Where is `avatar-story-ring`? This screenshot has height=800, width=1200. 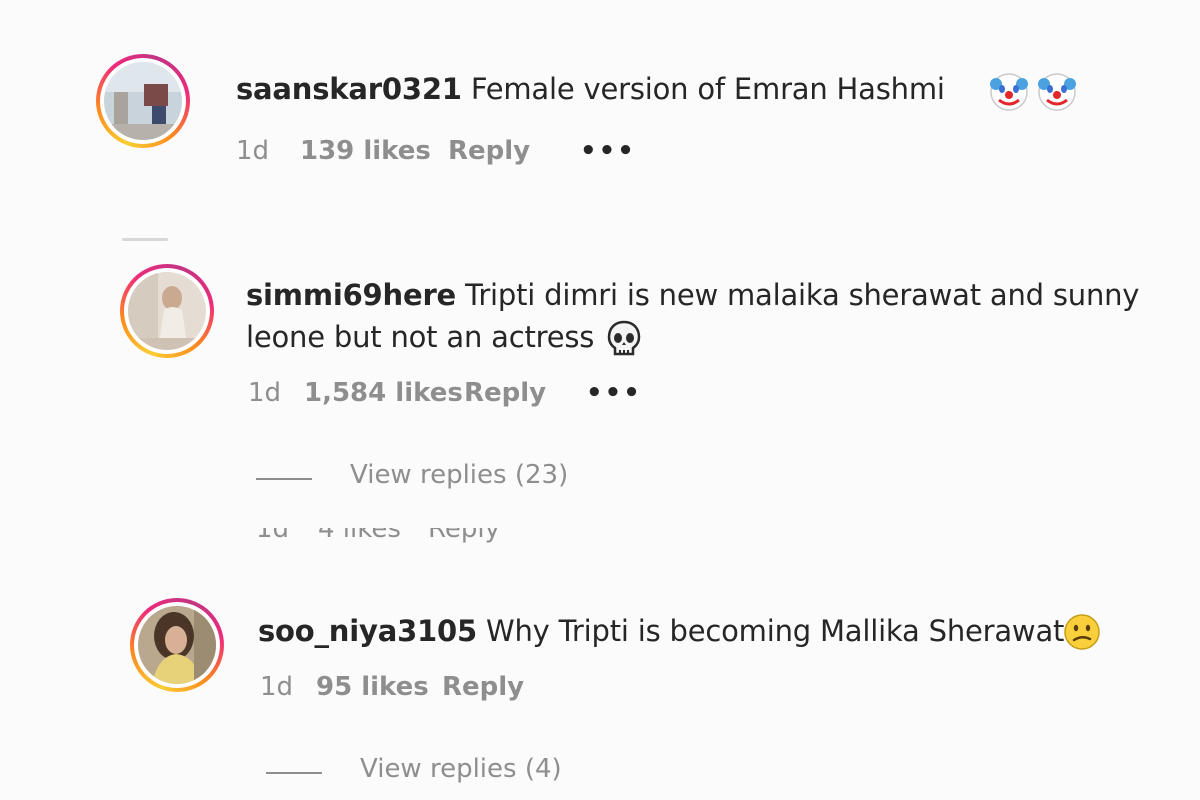
avatar-story-ring is located at coordinates (177, 645).